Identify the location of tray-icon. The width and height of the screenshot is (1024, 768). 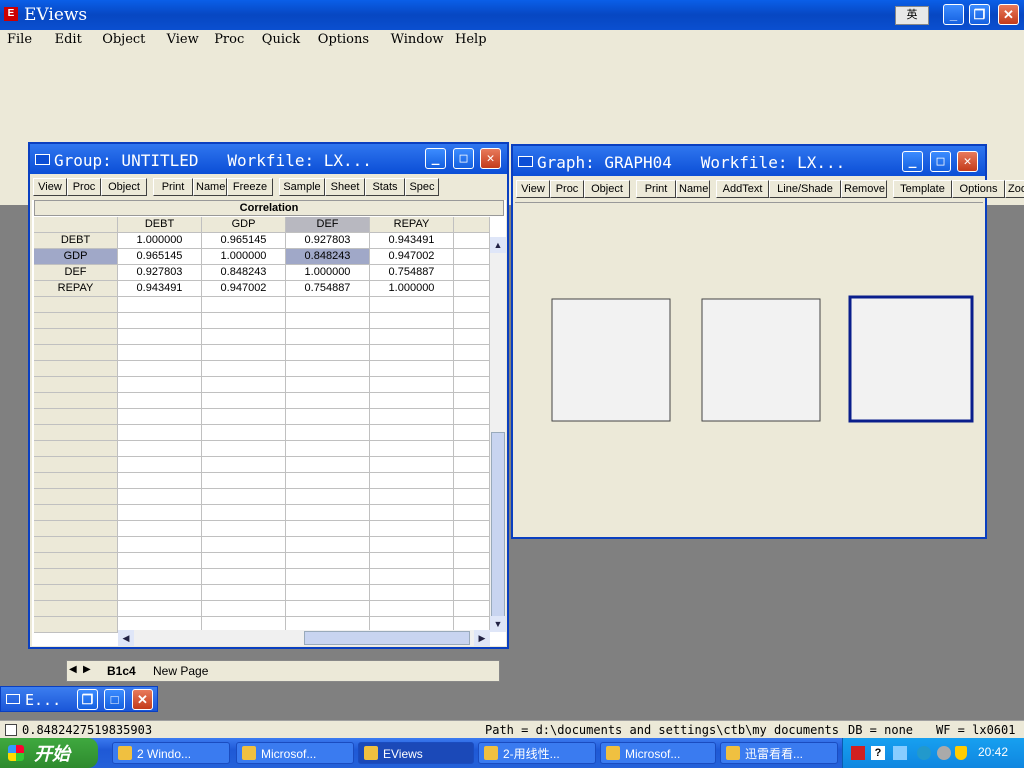
(858, 753).